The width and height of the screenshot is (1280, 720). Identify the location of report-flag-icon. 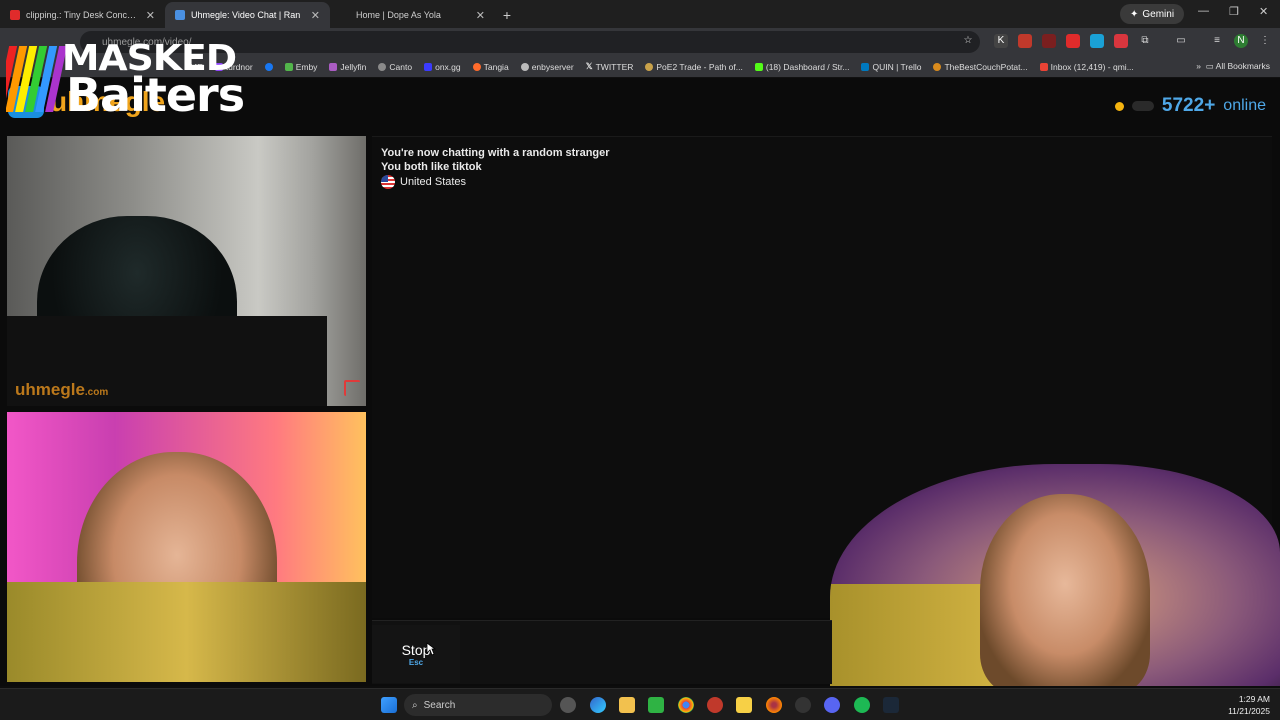
(352, 388).